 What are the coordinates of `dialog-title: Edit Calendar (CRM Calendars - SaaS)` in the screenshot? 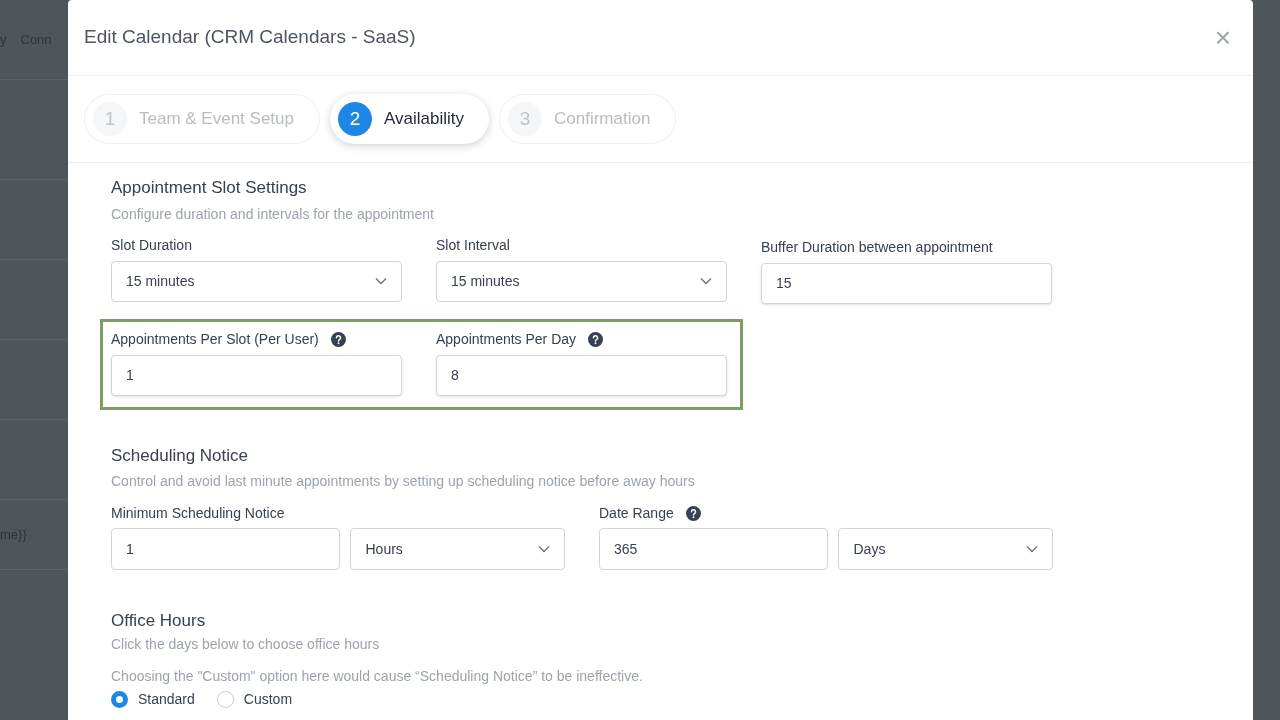 It's located at (250, 37).